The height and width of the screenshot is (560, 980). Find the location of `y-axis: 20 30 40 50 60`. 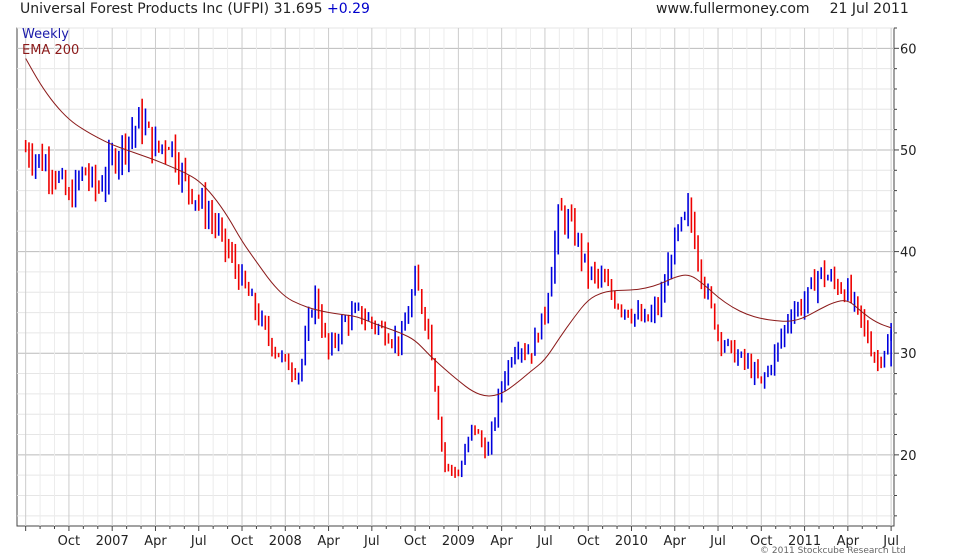

y-axis: 20 30 40 50 60 is located at coordinates (905, 272).